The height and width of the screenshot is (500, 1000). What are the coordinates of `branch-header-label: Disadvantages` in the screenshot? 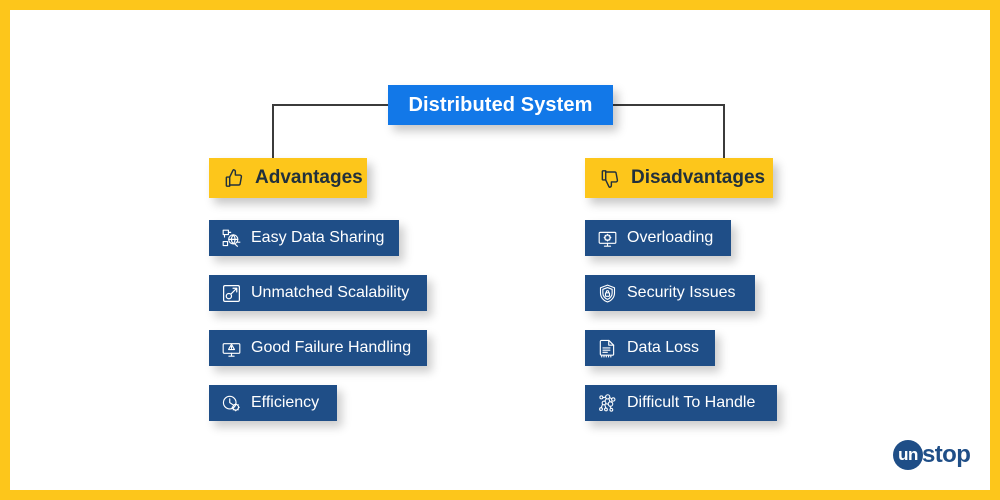 It's located at (698, 177).